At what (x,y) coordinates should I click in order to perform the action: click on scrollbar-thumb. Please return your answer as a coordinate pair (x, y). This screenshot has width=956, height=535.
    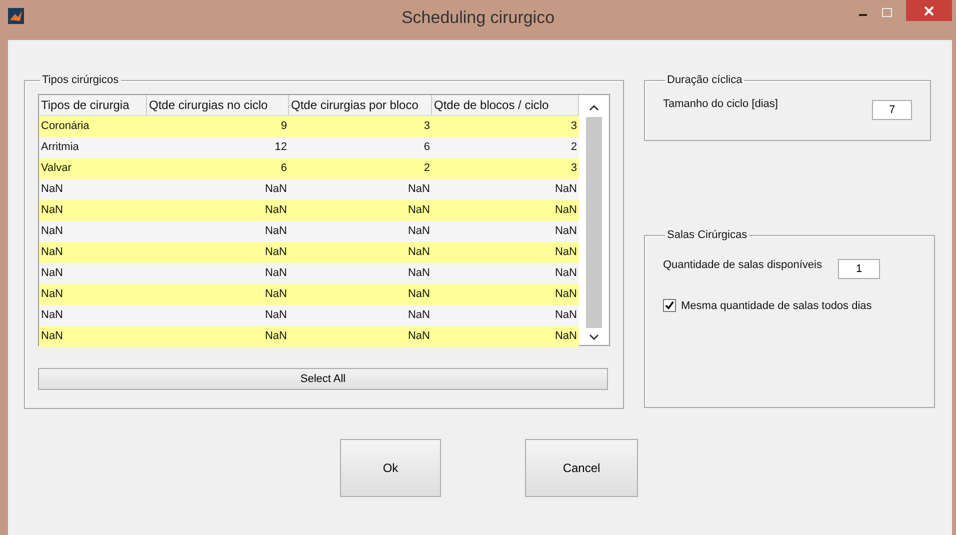
    Looking at the image, I should click on (594, 222).